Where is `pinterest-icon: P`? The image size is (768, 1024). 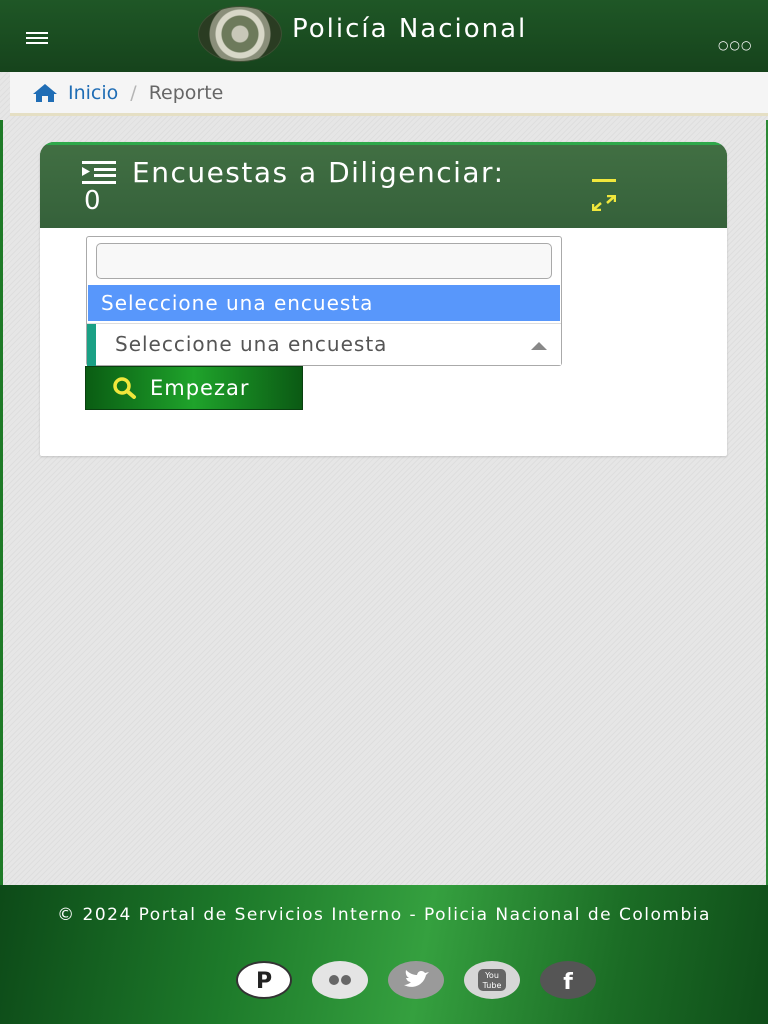 pinterest-icon: P is located at coordinates (264, 980).